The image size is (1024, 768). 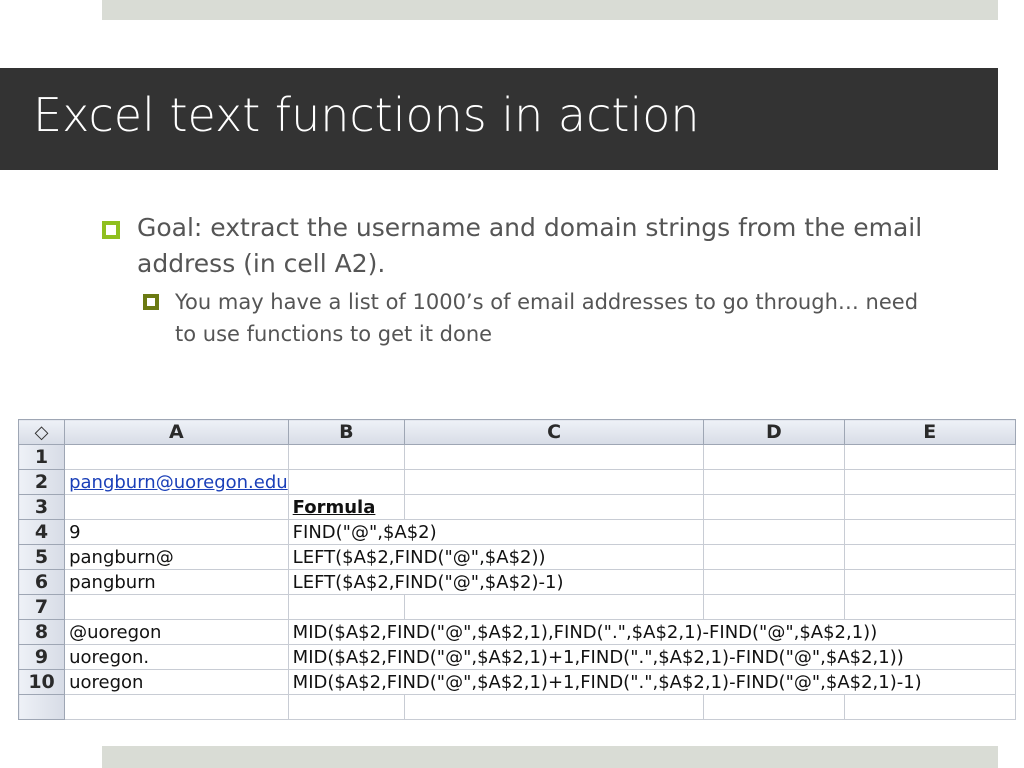 I want to click on table-row: 7, so click(x=517, y=607).